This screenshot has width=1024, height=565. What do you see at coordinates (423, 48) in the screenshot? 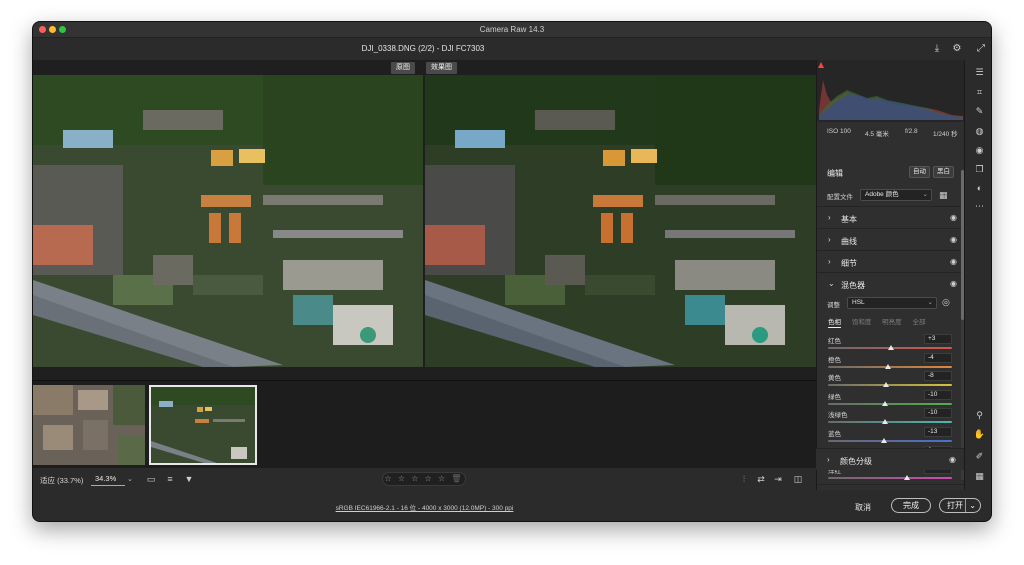
I see `file-title: DJI_0338.DNG (2/2) - DJI FC7303` at bounding box center [423, 48].